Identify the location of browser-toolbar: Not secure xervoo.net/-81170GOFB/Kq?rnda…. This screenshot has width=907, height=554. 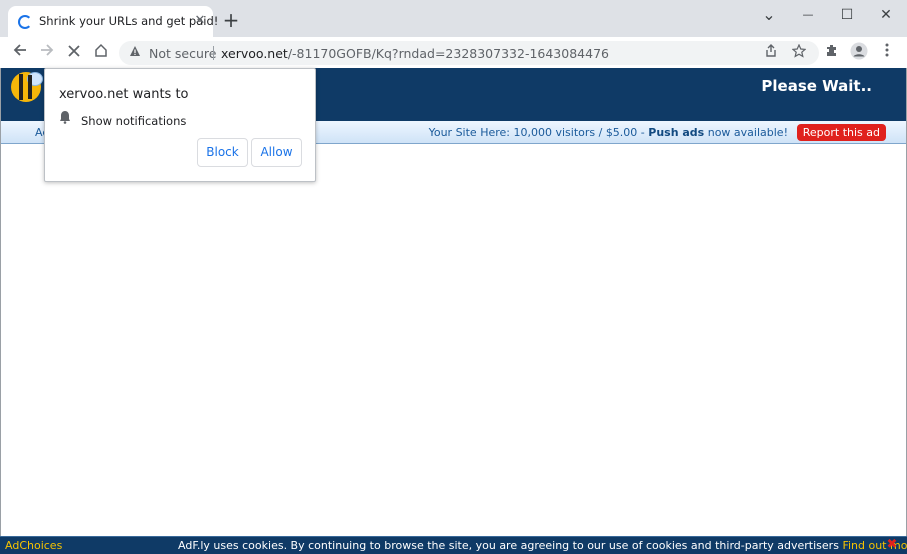
(453, 52).